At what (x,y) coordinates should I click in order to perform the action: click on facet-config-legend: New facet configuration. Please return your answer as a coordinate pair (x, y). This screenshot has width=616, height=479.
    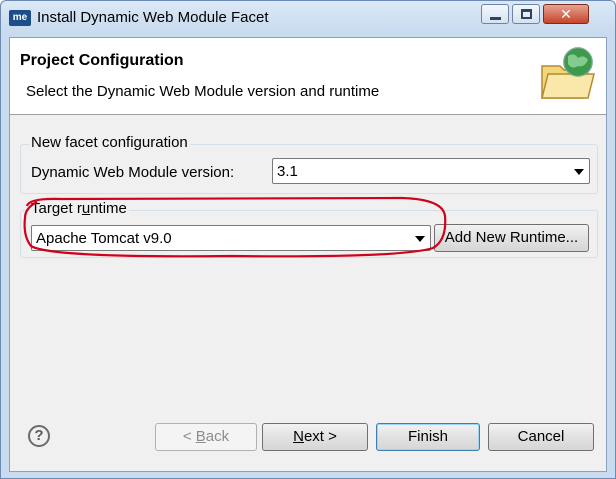
    Looking at the image, I should click on (109, 142).